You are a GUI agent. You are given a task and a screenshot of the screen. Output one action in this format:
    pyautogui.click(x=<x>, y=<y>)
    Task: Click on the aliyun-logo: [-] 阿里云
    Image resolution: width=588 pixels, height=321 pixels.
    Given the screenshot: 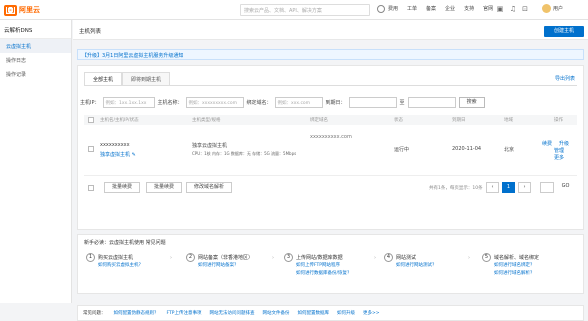 What is the action you would take?
    pyautogui.click(x=22, y=10)
    